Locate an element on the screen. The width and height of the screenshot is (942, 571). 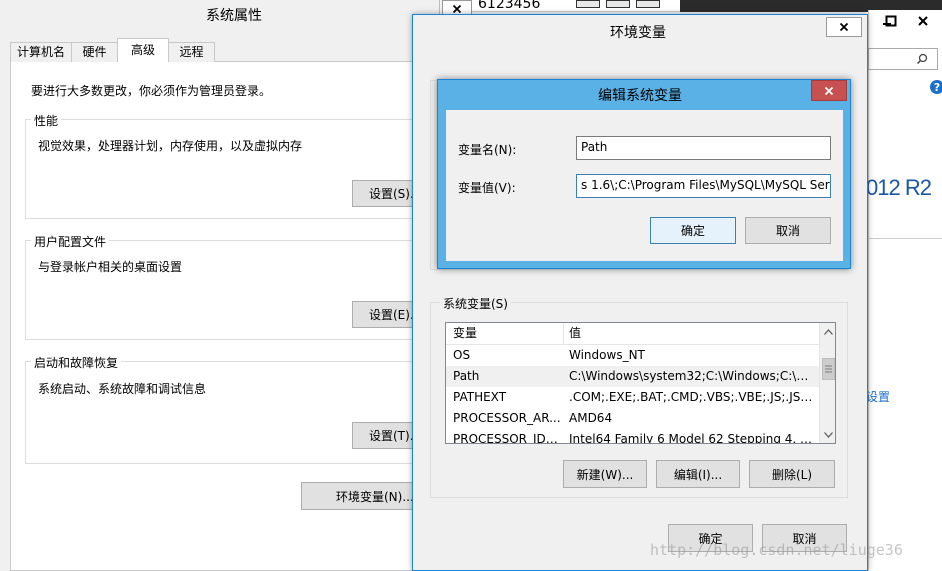
tab-hardware: 硬件 is located at coordinates (94, 52).